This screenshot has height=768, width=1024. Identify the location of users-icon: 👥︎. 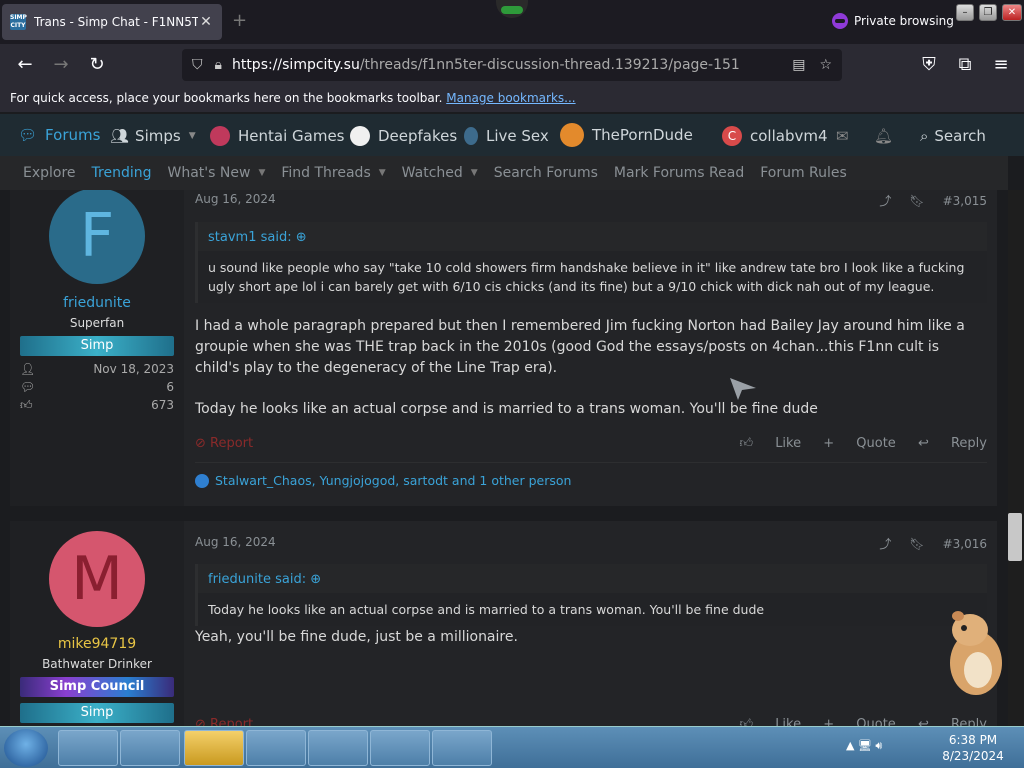
(120, 136).